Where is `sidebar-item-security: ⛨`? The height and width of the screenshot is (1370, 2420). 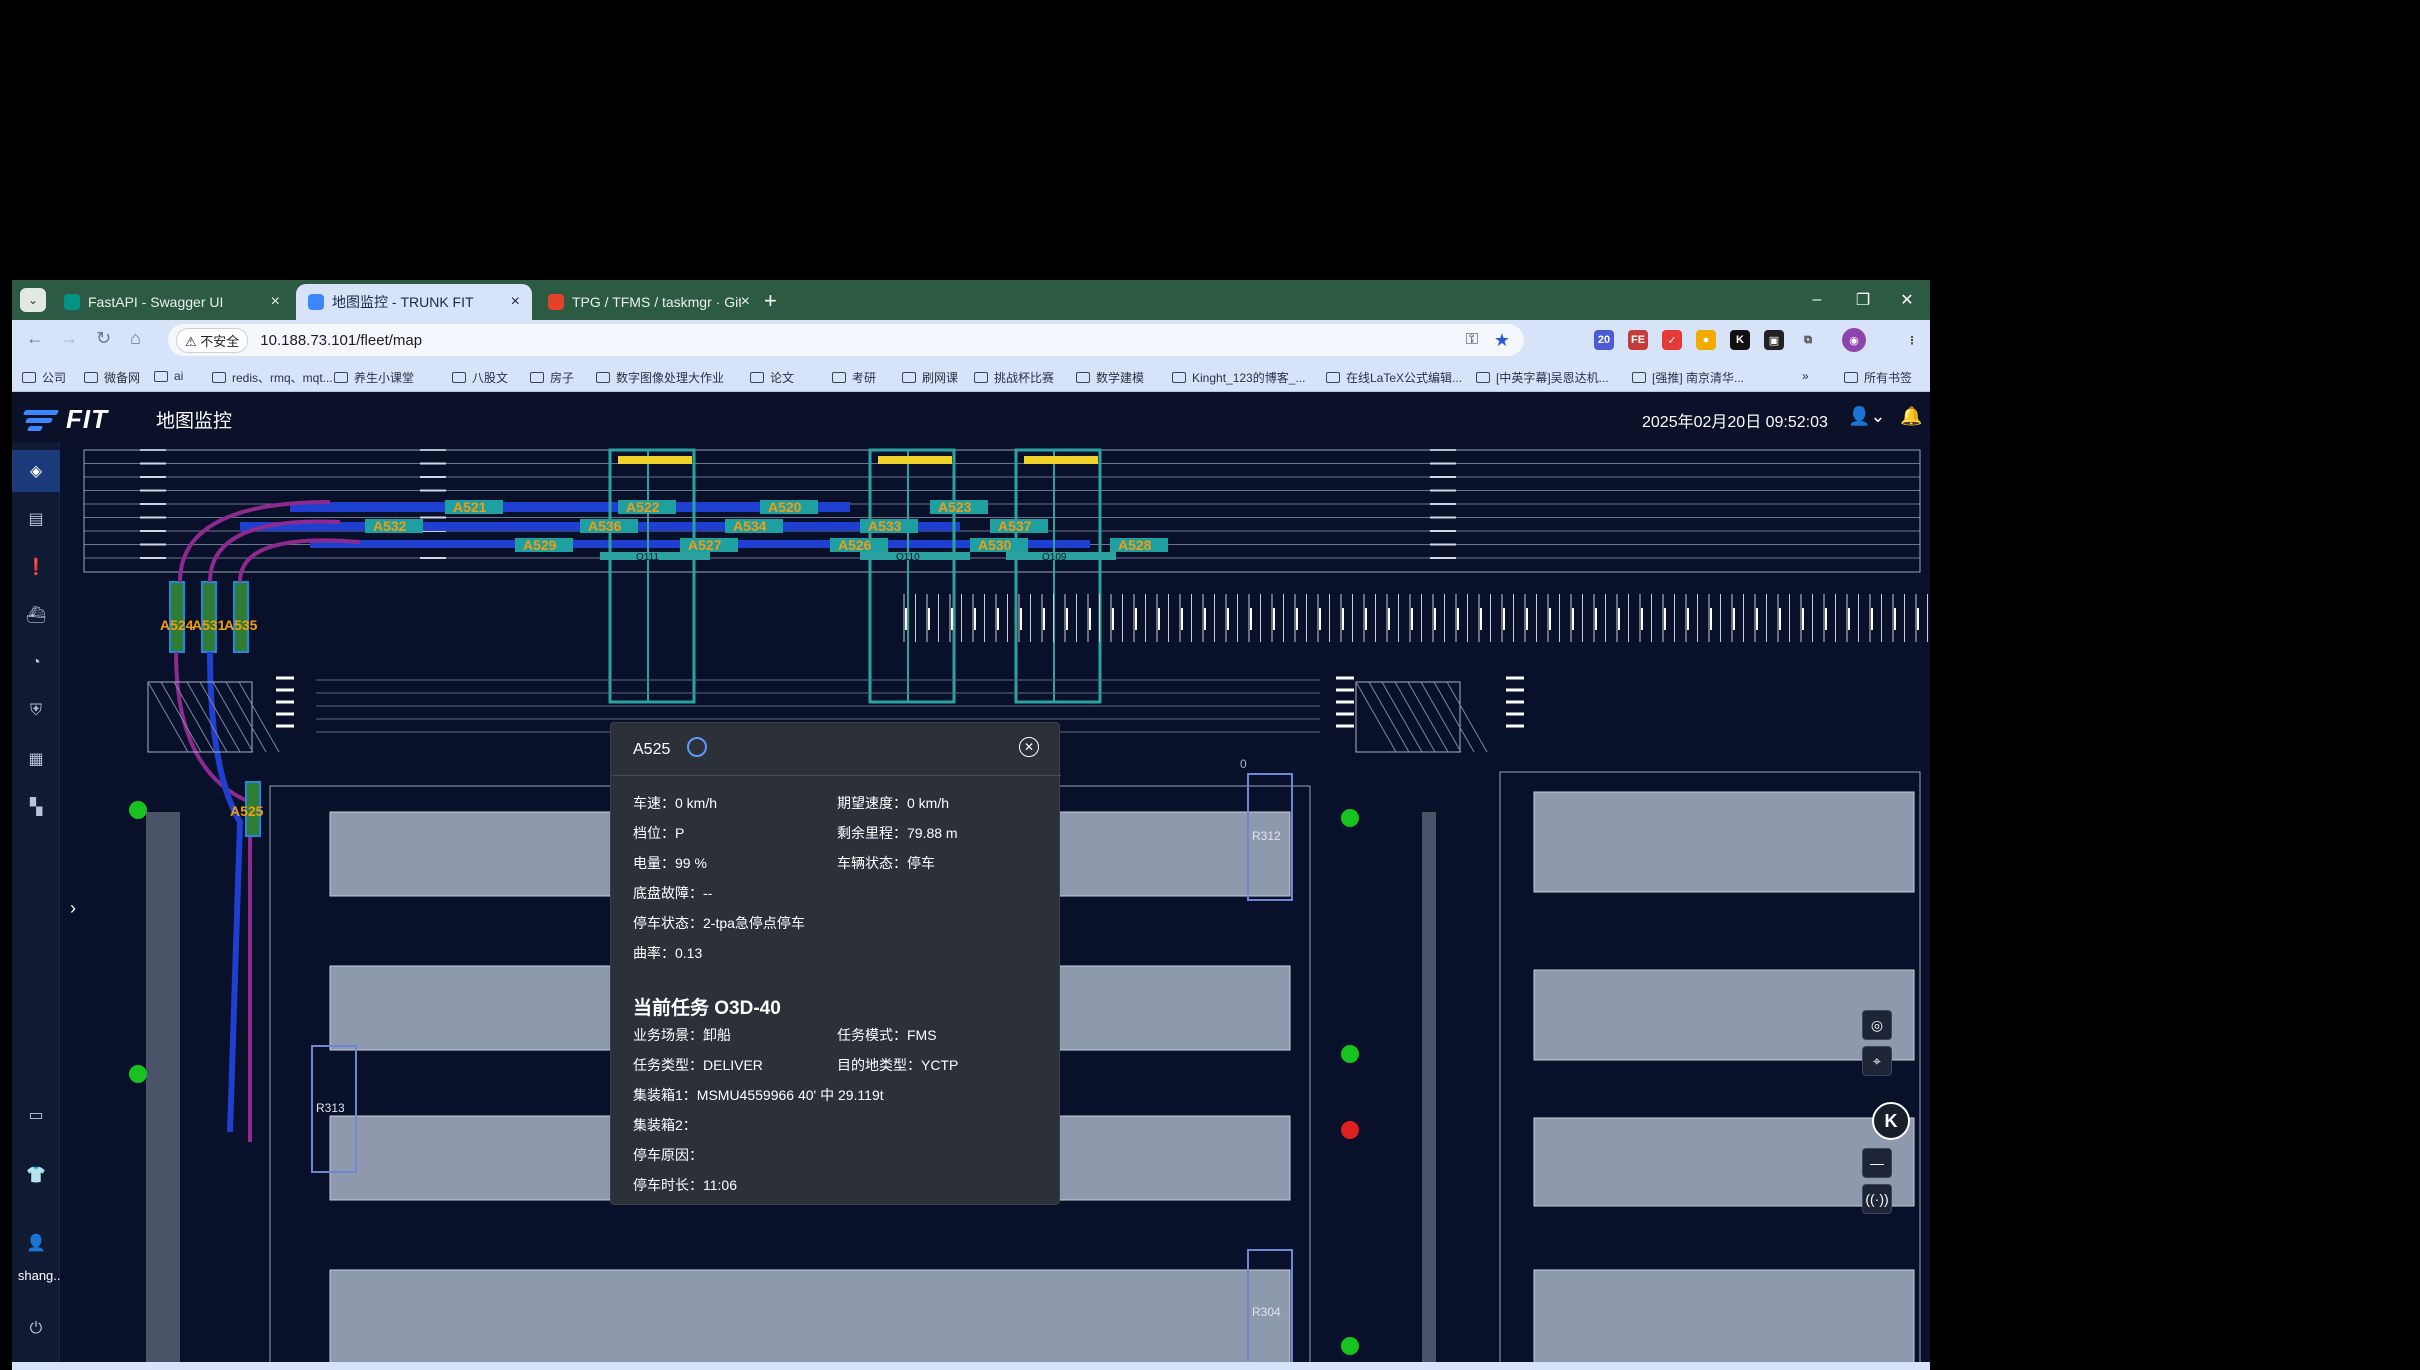 sidebar-item-security: ⛨ is located at coordinates (36, 711).